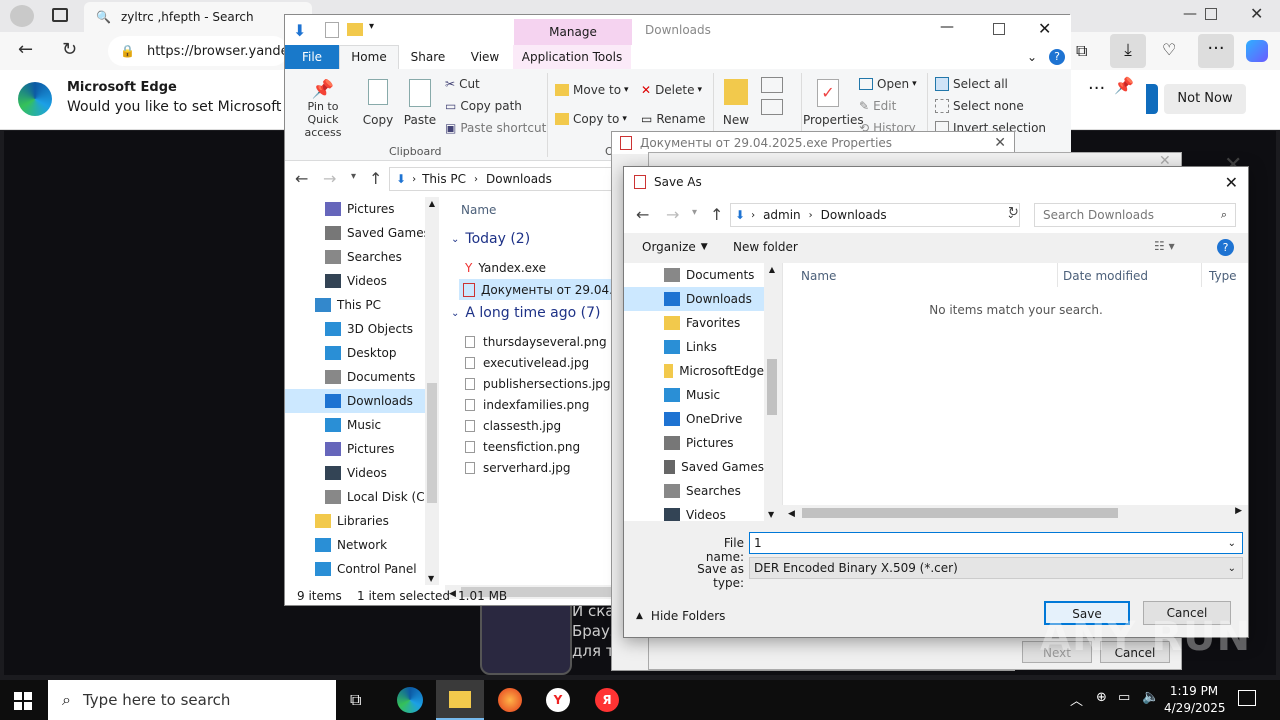  Describe the element at coordinates (323, 109) in the screenshot. I see `pin-quick-access-button: 📌 Pin to Quick access` at that location.